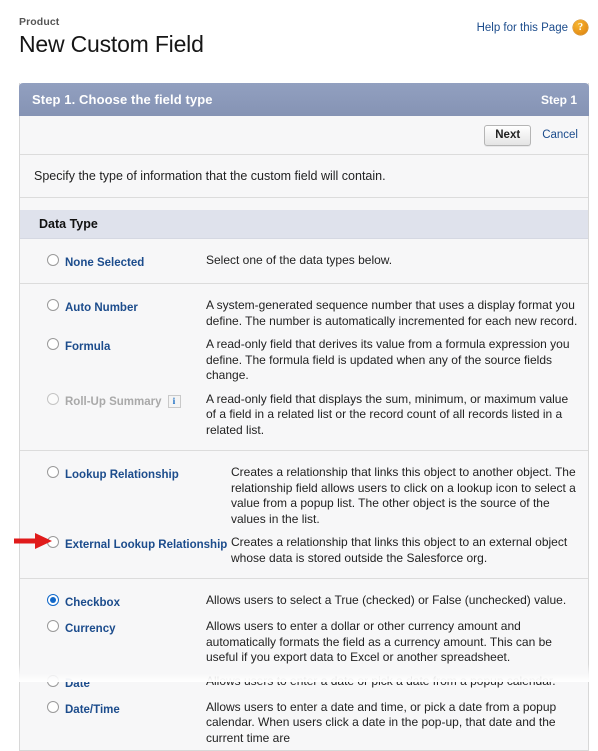  I want to click on radio-currency, so click(53, 626).